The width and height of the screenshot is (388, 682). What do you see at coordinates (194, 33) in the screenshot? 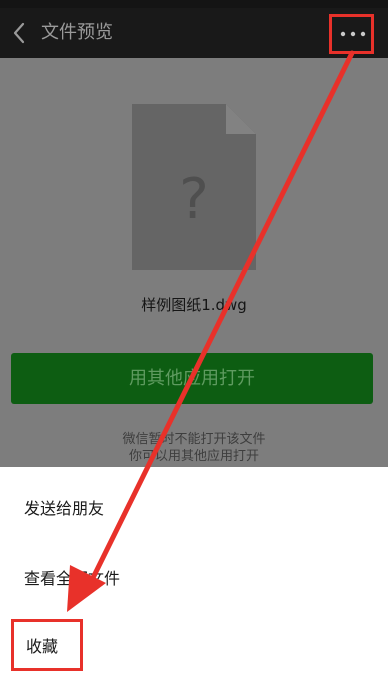
I see `title-bar: 文件预览` at bounding box center [194, 33].